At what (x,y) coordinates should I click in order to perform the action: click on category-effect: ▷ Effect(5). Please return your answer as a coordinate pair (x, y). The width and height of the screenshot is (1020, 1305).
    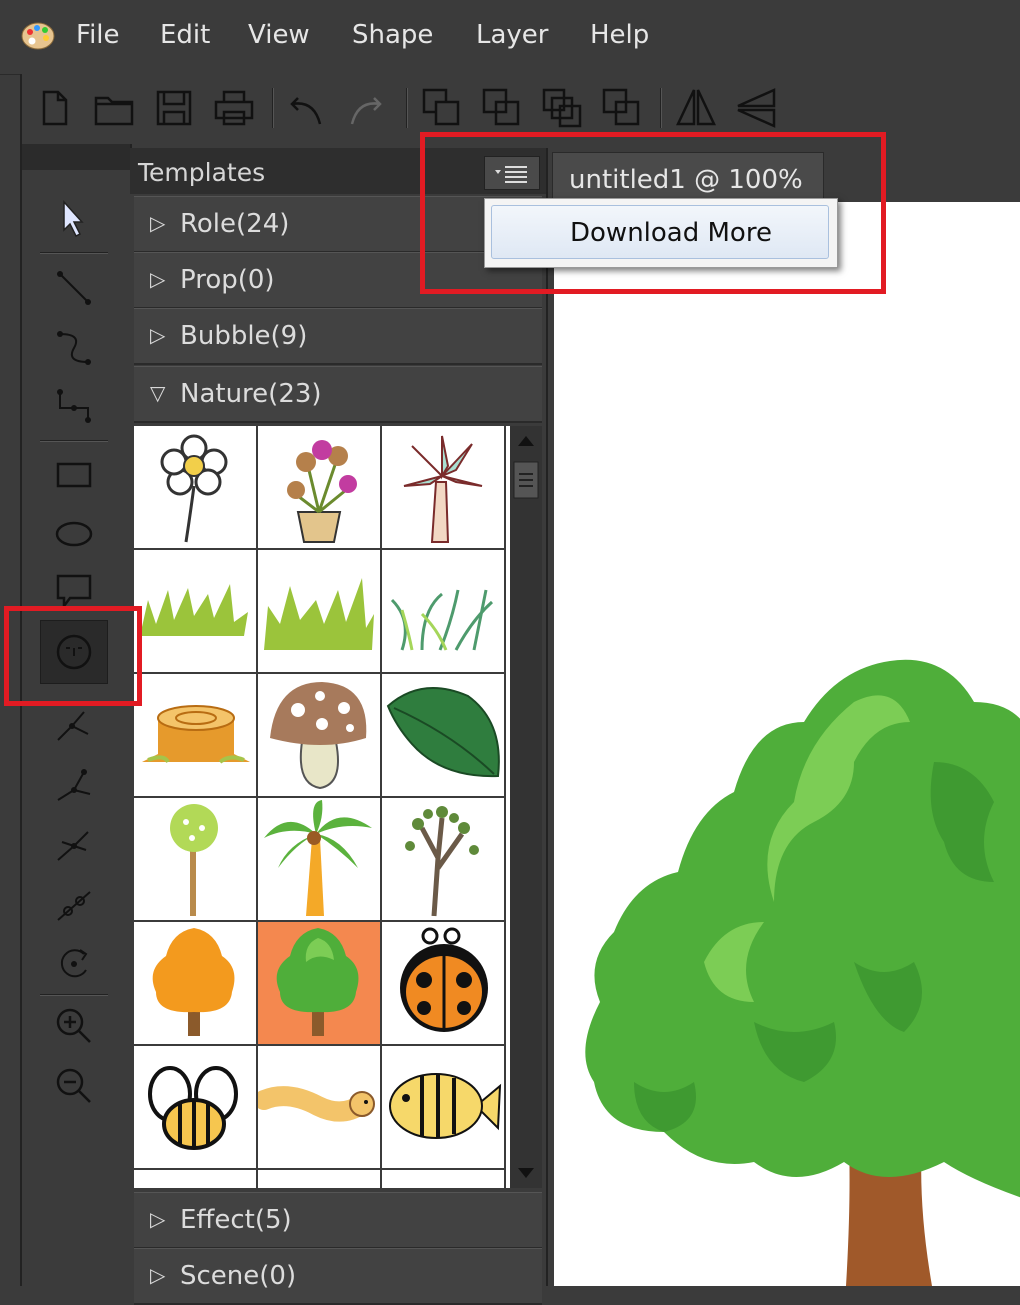
    Looking at the image, I should click on (338, 1220).